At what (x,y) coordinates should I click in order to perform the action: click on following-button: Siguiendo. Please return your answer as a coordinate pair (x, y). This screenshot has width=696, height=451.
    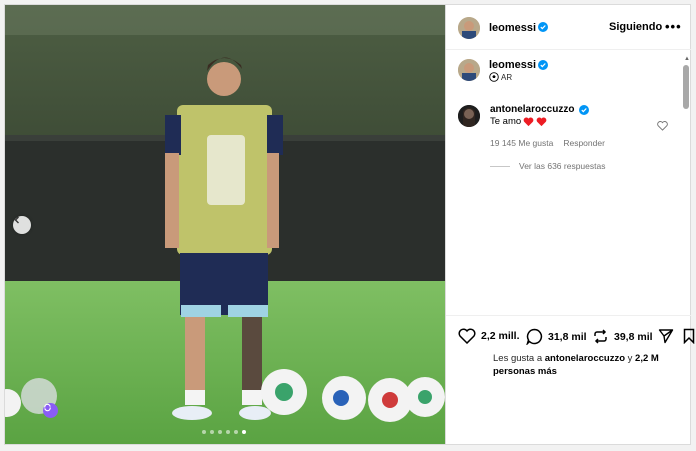
    Looking at the image, I should click on (635, 27).